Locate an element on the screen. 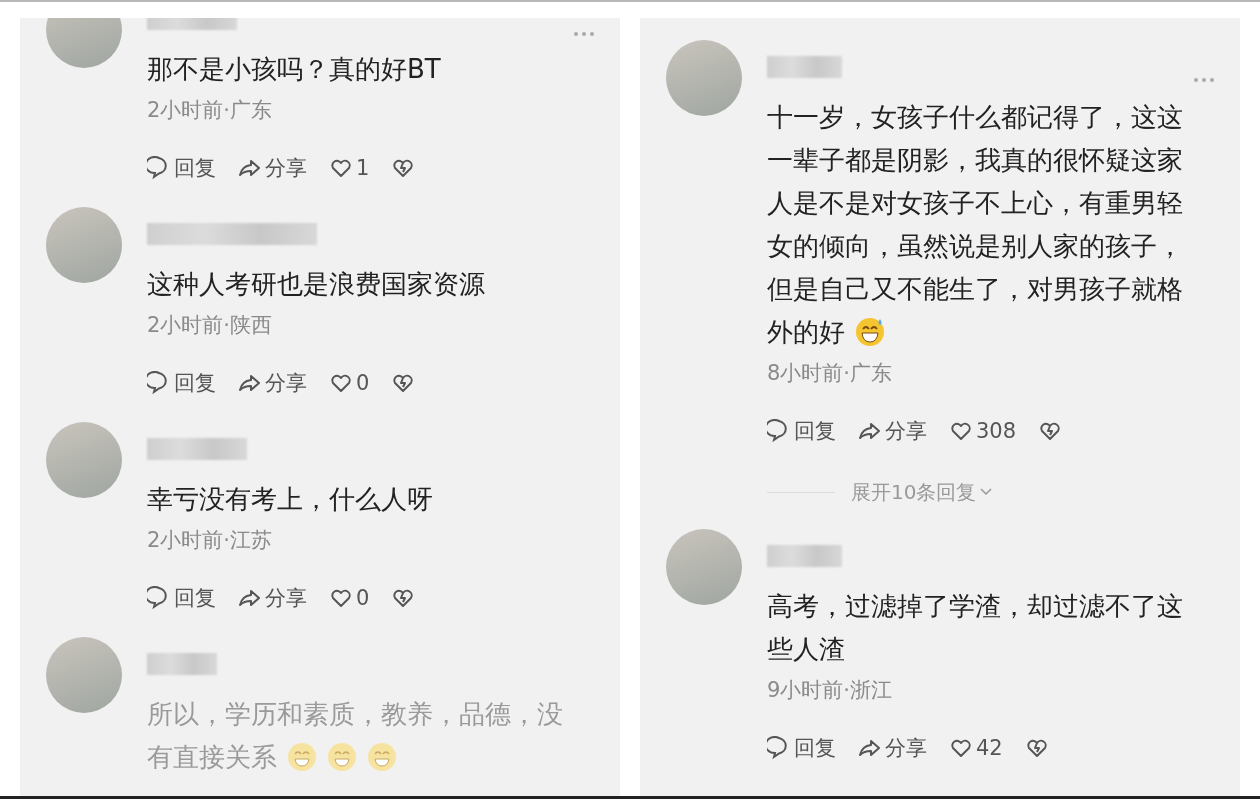  comment-text: 十一岁，女孩子什么都记得了，这这一辈子都是阴影，我真的很怀疑这家人是不是对女孩子不上心，有重男轻女的倾向，虽然说是别人家的孩子，但是自己又不能生了，对男孩子就格外的好 is located at coordinates (975, 225).